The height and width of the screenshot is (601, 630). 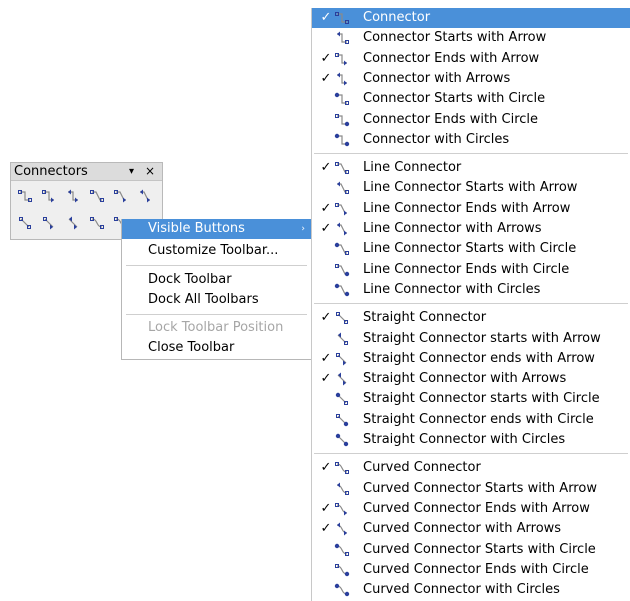 What do you see at coordinates (452, 289) in the screenshot?
I see `submenu-item-label: Line Connector with Circles` at bounding box center [452, 289].